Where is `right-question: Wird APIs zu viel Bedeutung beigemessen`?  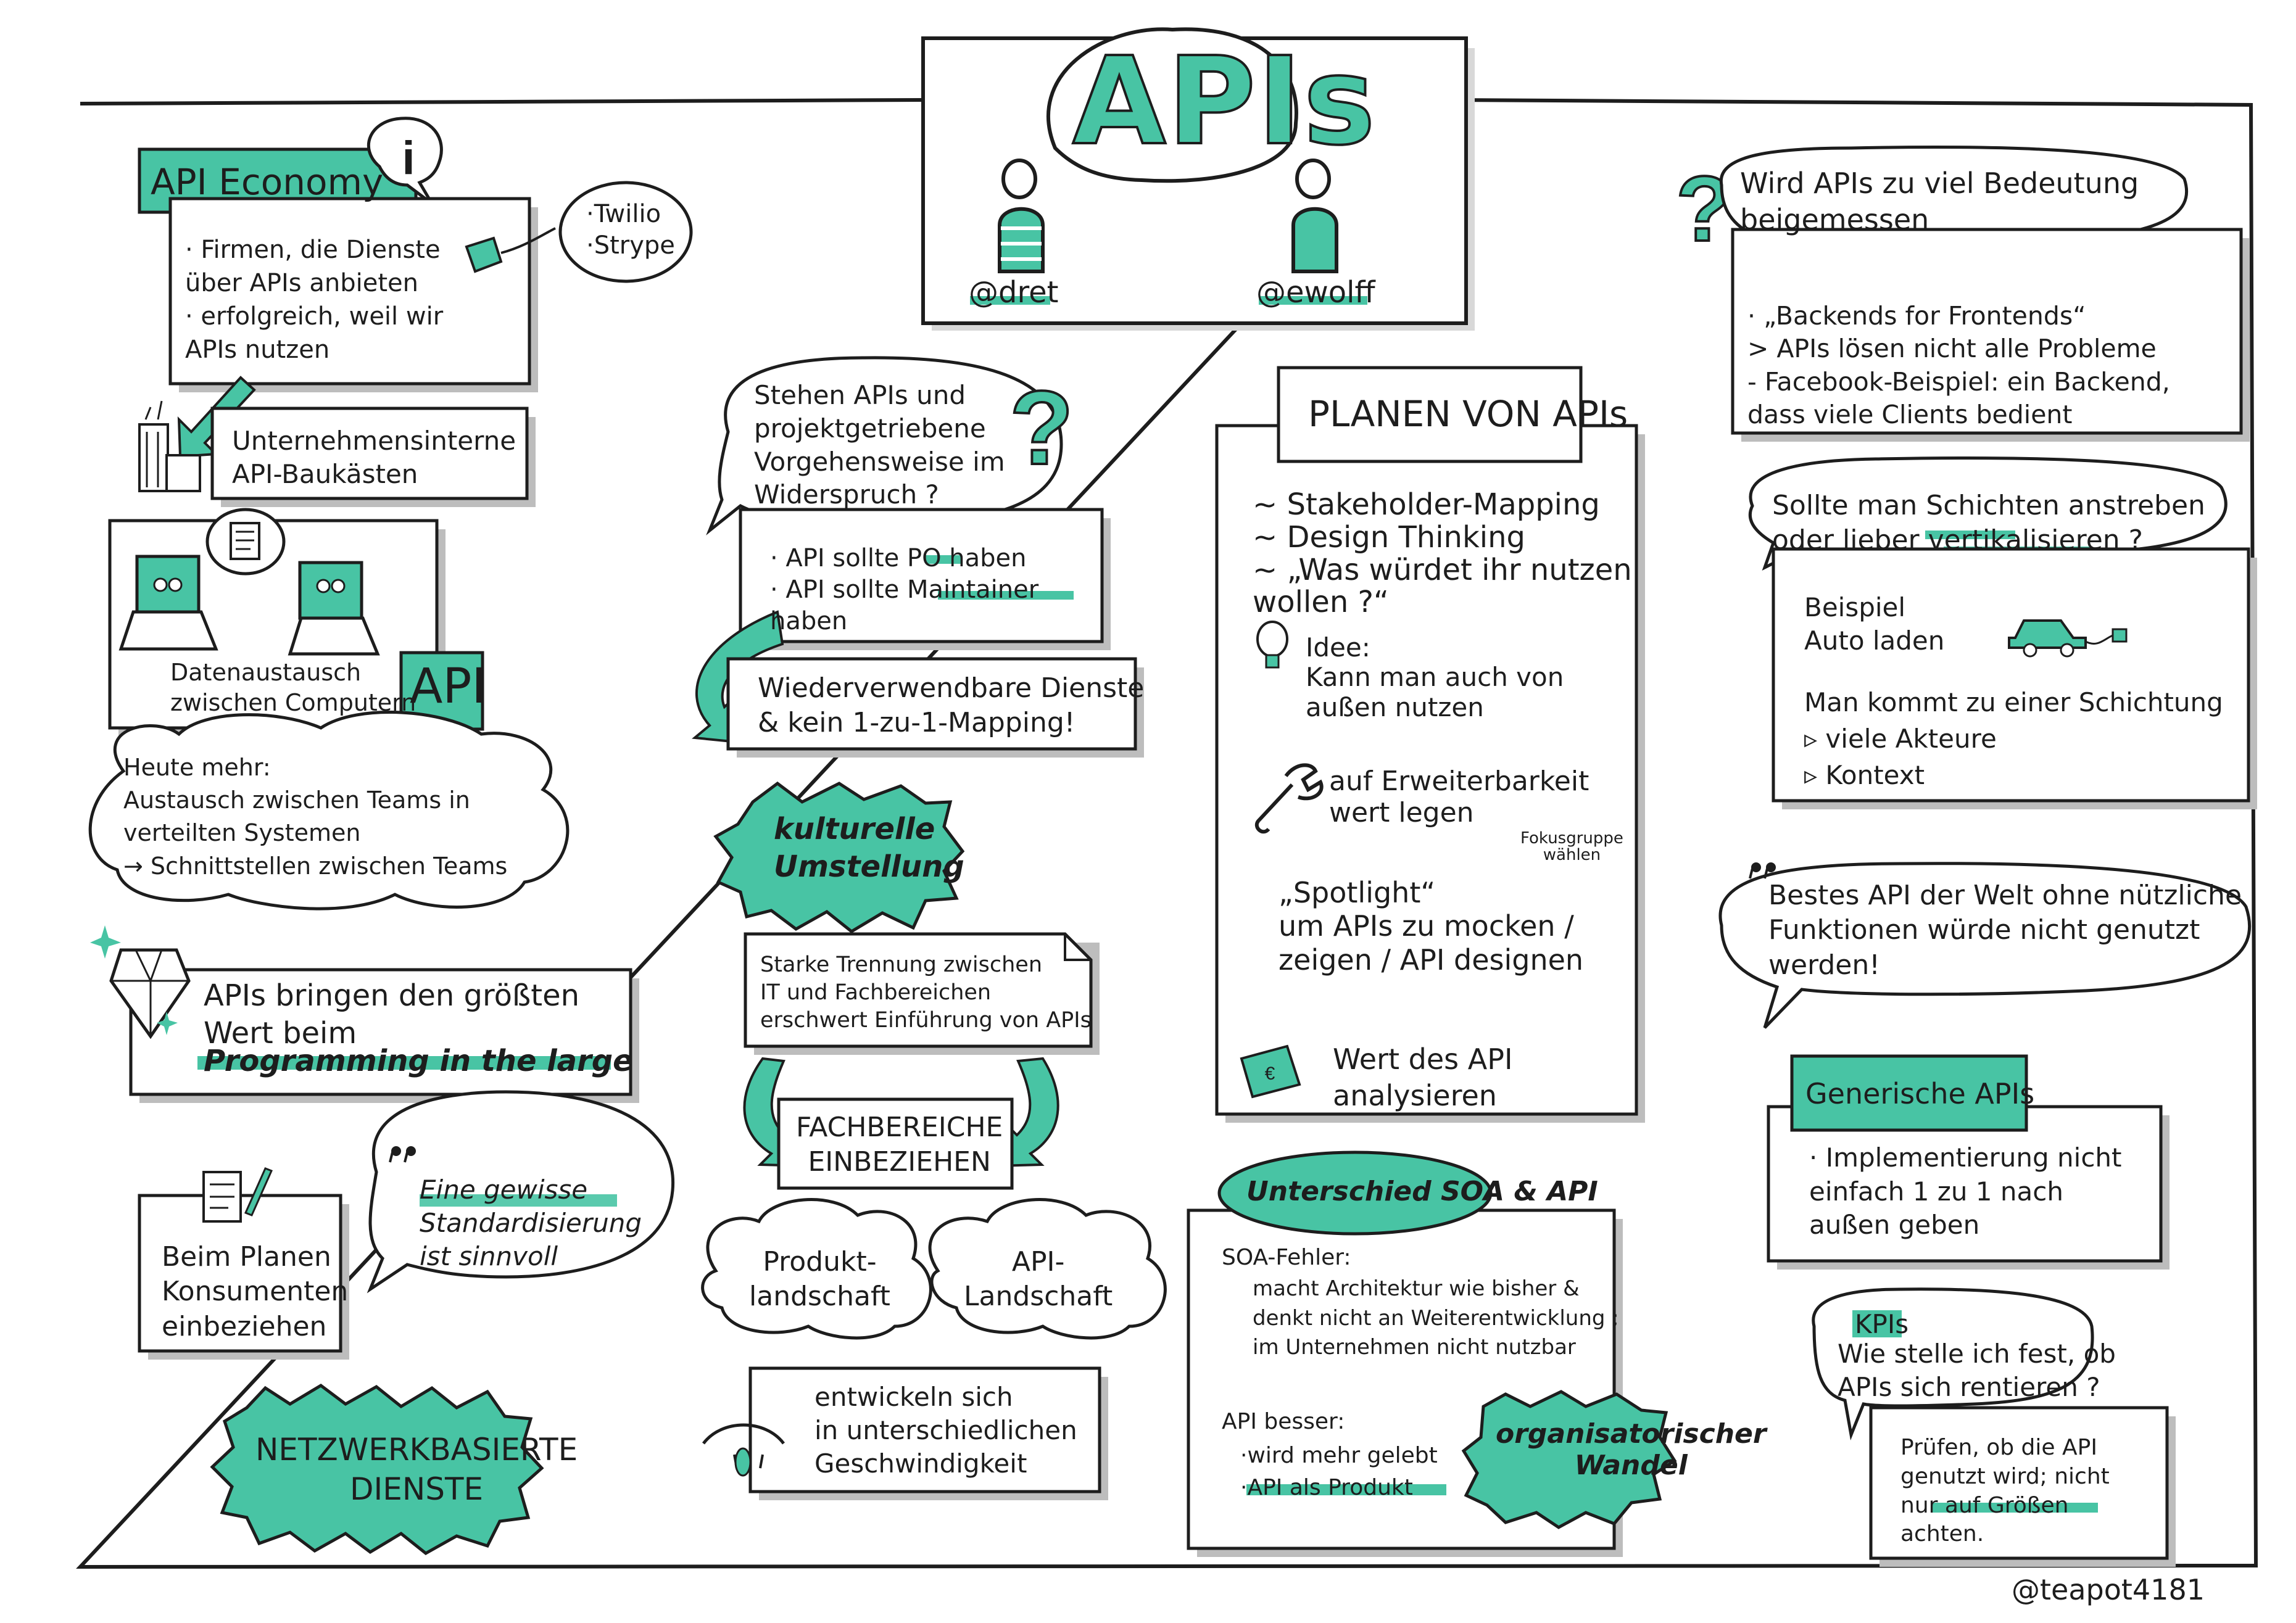
right-question: Wird APIs zu viel Bedeutung beigemessen is located at coordinates (1939, 202).